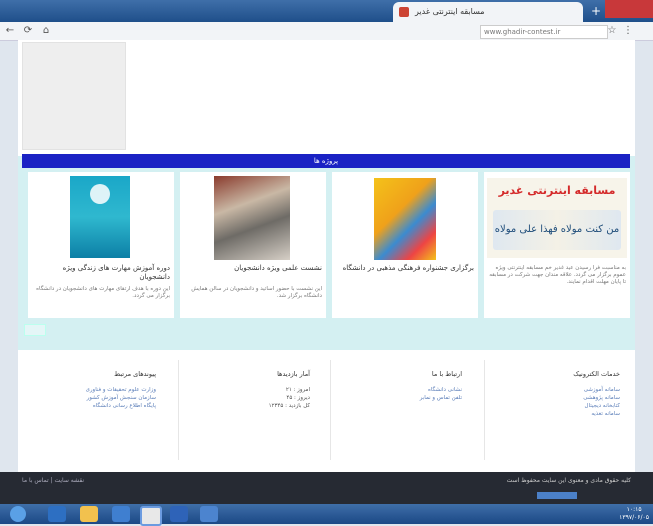 The image size is (653, 526). What do you see at coordinates (450, 11) in the screenshot?
I see `tab-title: مسابقه اینترنتی غدیر` at bounding box center [450, 11].